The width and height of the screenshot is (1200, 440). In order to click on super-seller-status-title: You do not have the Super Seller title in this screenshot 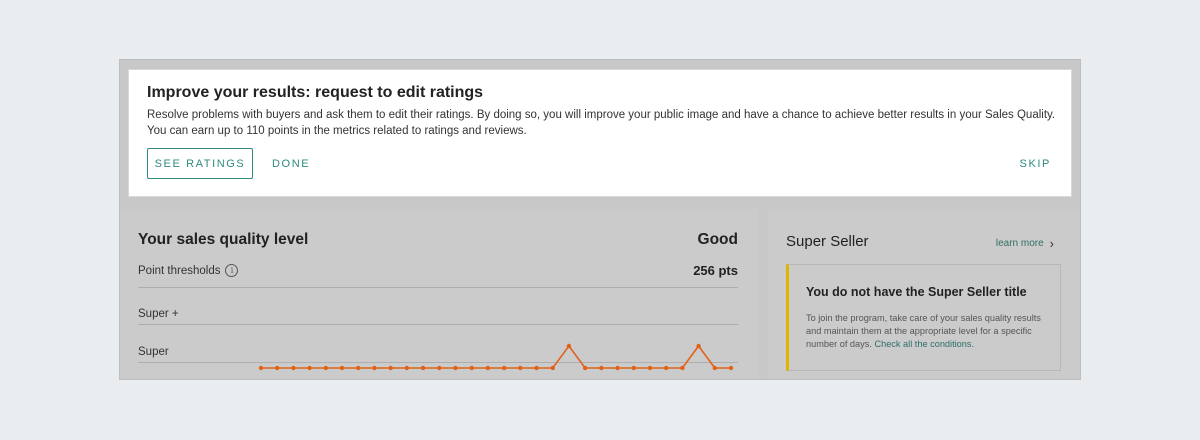, I will do `click(916, 292)`.